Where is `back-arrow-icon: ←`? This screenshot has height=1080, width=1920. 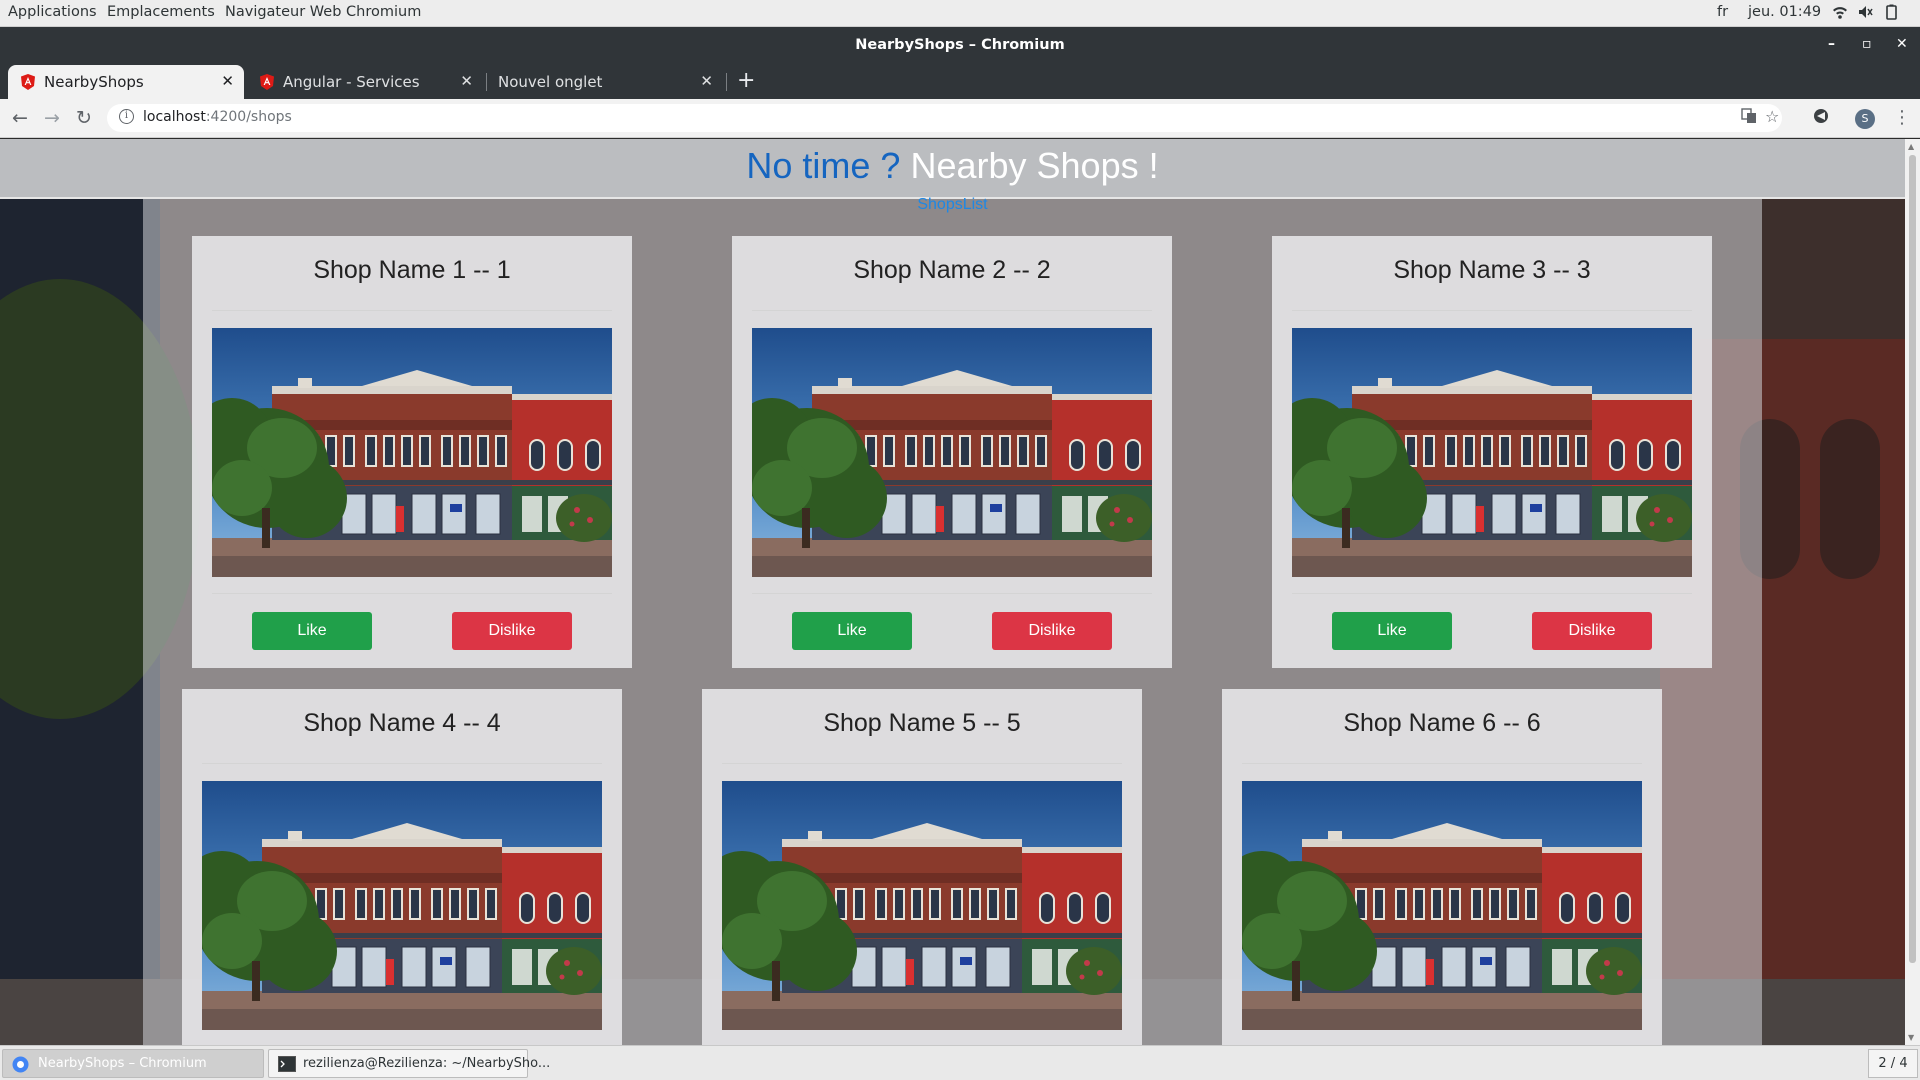 back-arrow-icon: ← is located at coordinates (20, 118).